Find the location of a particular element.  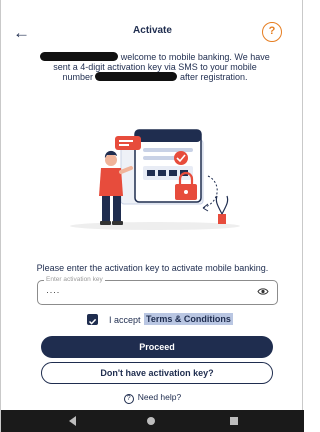

help-button: ? is located at coordinates (272, 32).